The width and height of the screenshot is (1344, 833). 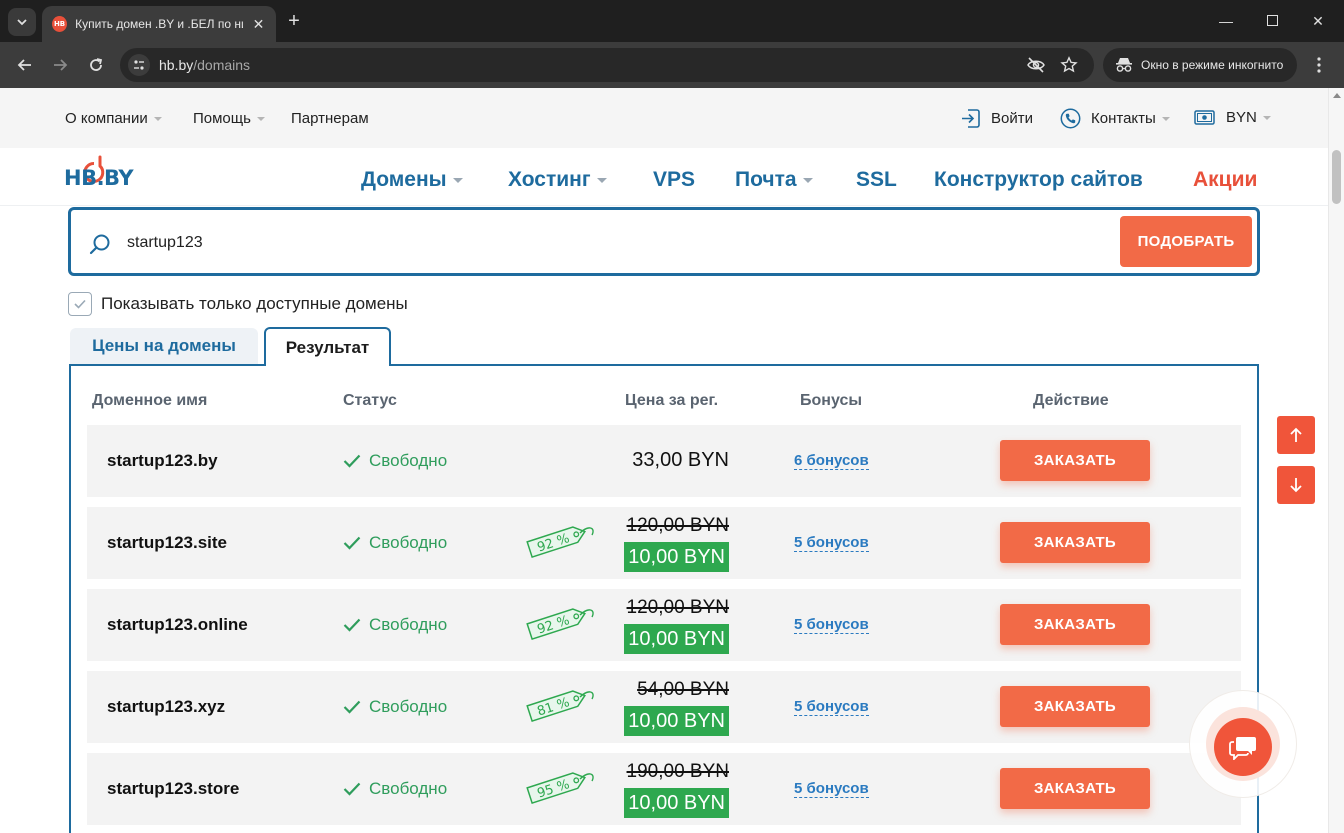 I want to click on only-available-filter: Показывать только доступные домены, so click(x=238, y=304).